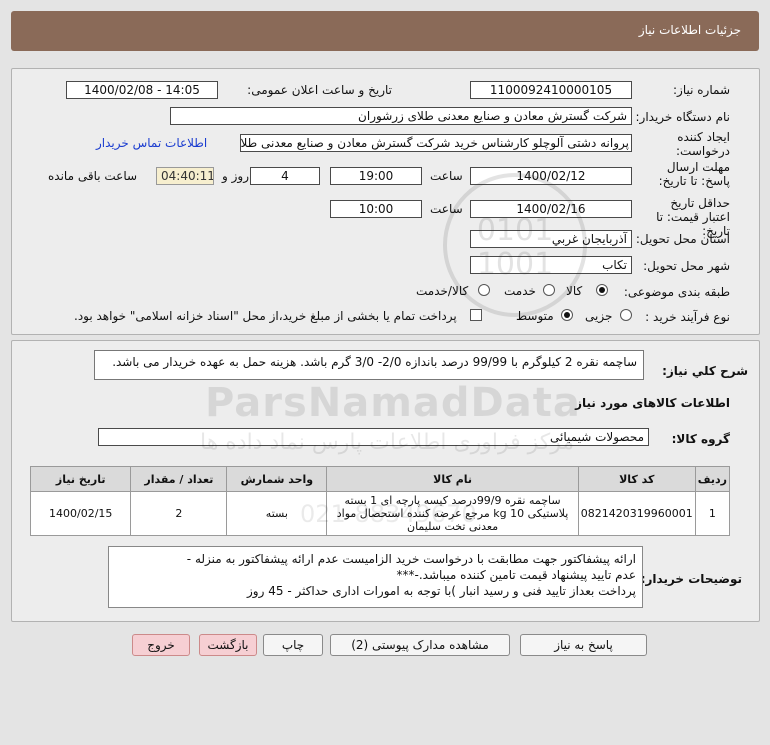  I want to click on page-title: جزئیات اطلاعات نیاز, so click(689, 30).